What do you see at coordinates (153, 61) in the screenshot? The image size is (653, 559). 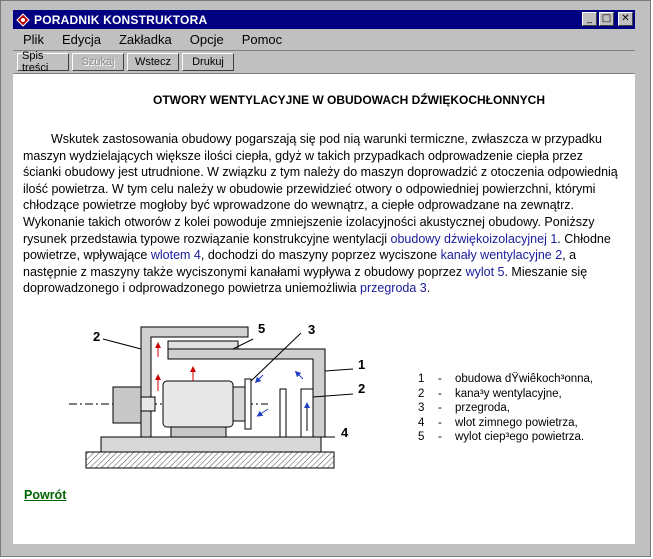 I see `back-button: Wstecz` at bounding box center [153, 61].